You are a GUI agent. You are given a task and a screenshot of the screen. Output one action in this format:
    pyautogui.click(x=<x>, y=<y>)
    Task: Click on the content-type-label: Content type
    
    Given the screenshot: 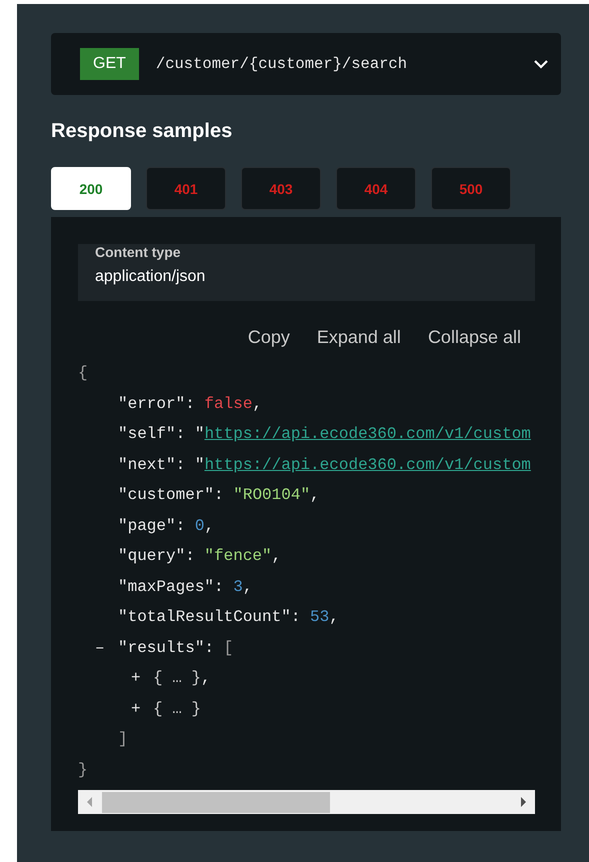 What is the action you would take?
    pyautogui.click(x=138, y=252)
    